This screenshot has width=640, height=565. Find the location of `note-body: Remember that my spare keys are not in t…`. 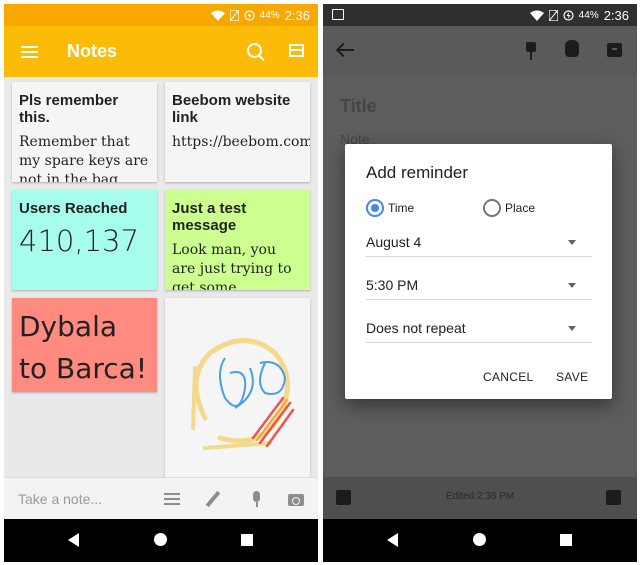

note-body: Remember that my spare keys are not in t… is located at coordinates (84, 158).